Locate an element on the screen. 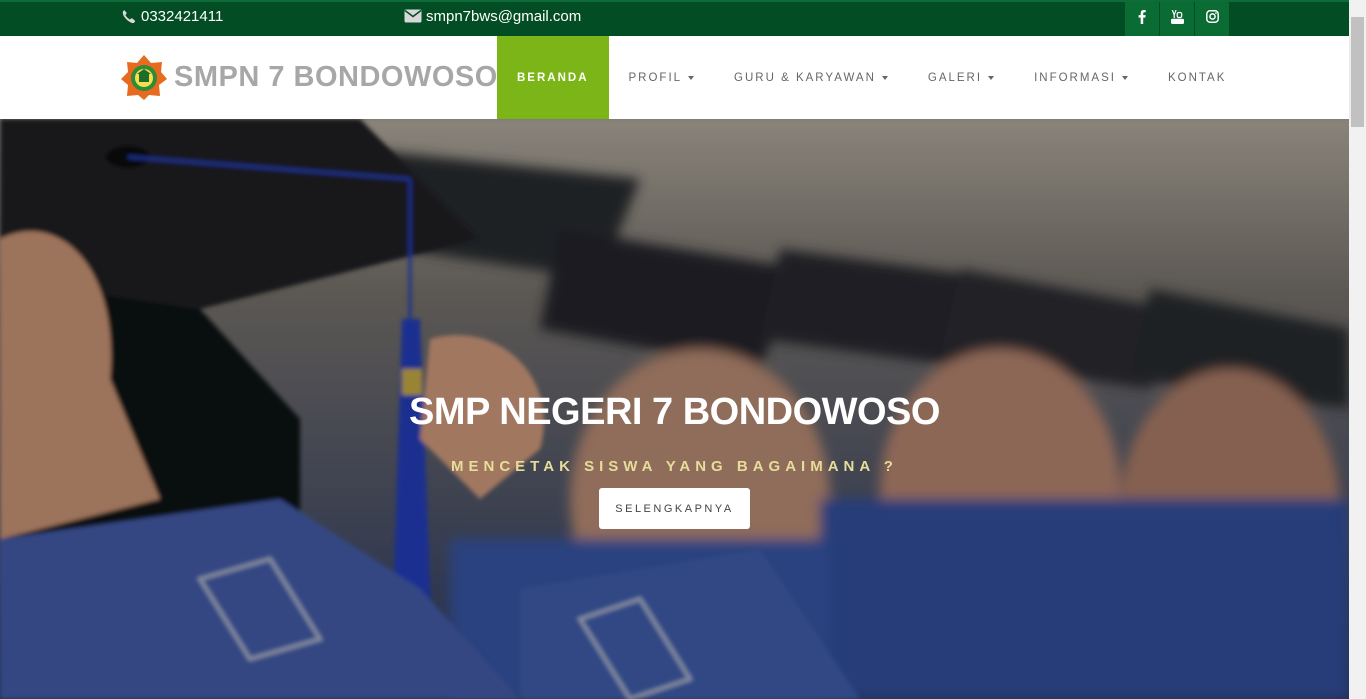 This screenshot has width=1366, height=699. youtube-icon is located at coordinates (1177, 19).